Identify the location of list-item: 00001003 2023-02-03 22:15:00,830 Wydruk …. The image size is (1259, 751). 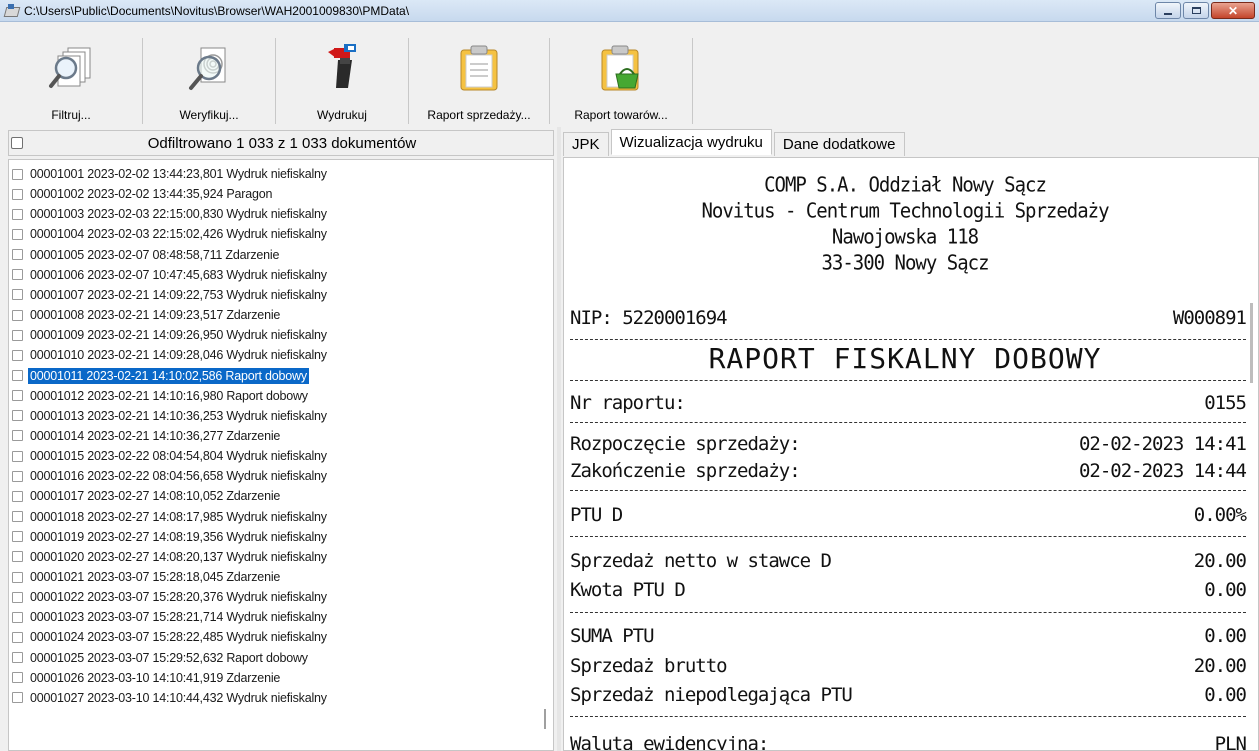
(274, 214).